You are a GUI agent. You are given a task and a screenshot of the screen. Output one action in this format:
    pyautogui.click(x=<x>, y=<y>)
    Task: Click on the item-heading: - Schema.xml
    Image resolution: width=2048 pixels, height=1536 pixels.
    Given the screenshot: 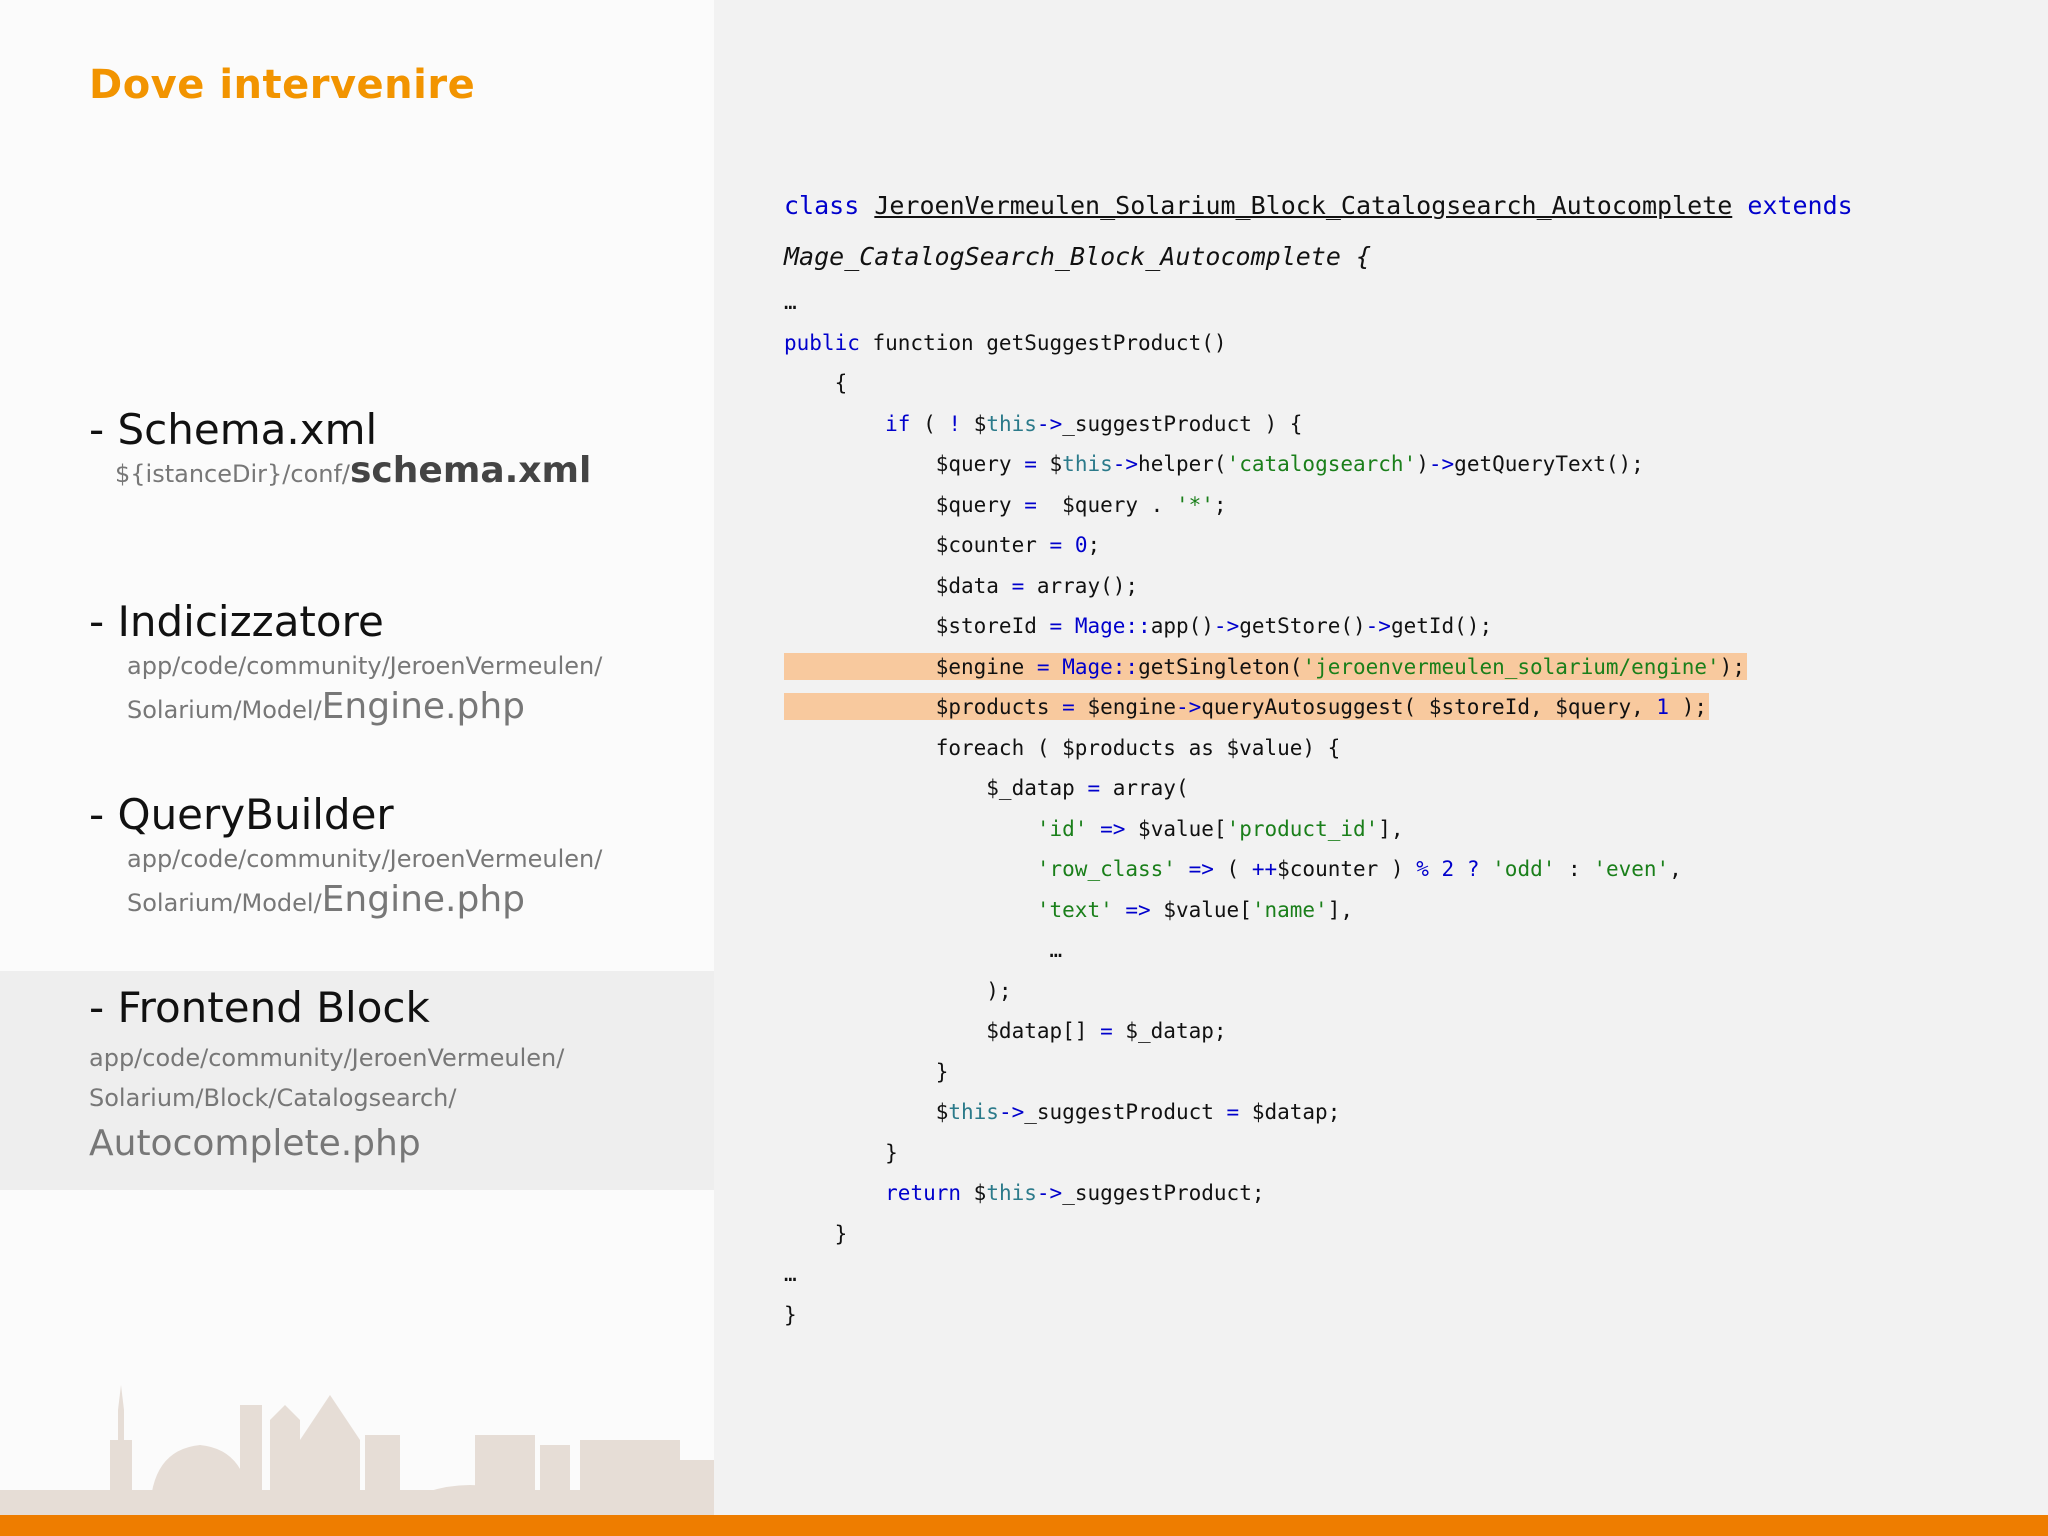 What is the action you would take?
    pyautogui.click(x=233, y=429)
    